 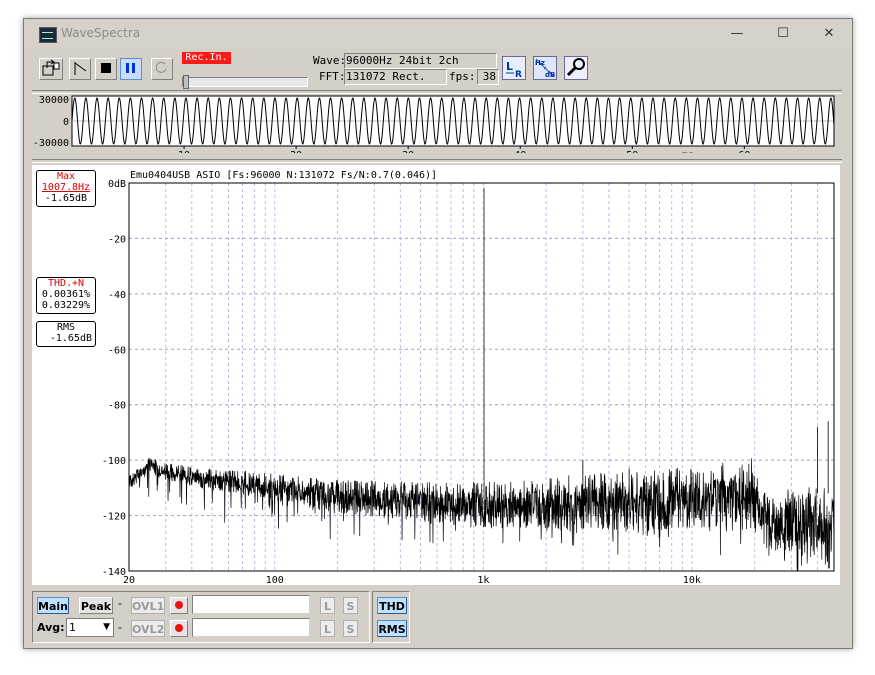 I want to click on ovl1-save-button: S, so click(x=350, y=605).